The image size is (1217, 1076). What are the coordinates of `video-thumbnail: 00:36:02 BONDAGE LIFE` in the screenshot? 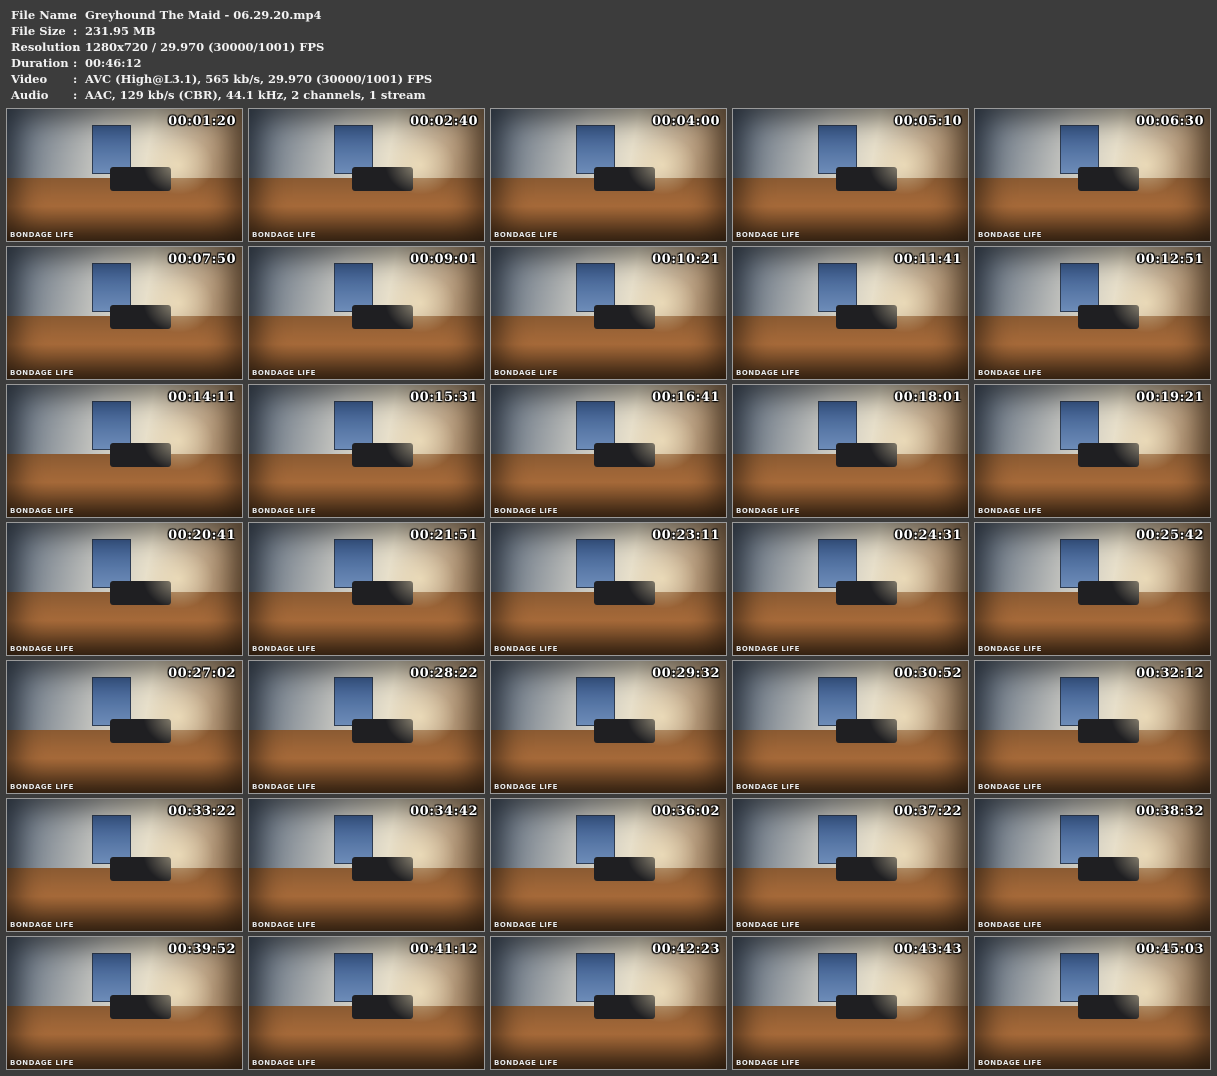 It's located at (608, 865).